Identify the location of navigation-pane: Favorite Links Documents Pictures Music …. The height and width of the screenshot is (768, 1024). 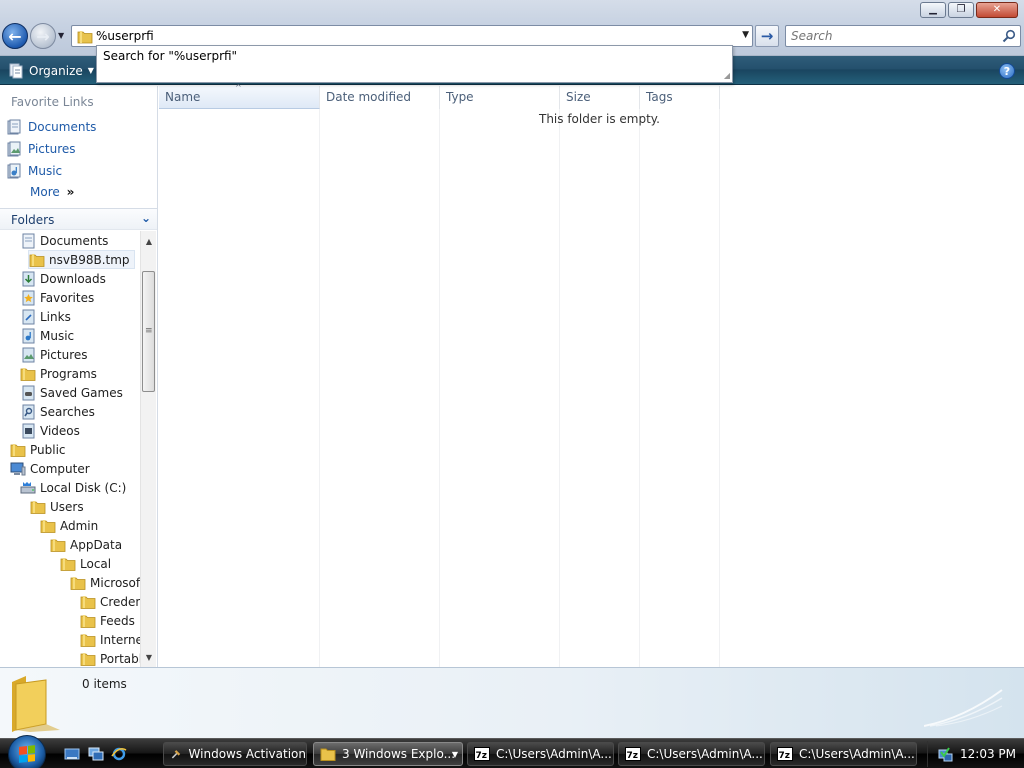
(79, 376).